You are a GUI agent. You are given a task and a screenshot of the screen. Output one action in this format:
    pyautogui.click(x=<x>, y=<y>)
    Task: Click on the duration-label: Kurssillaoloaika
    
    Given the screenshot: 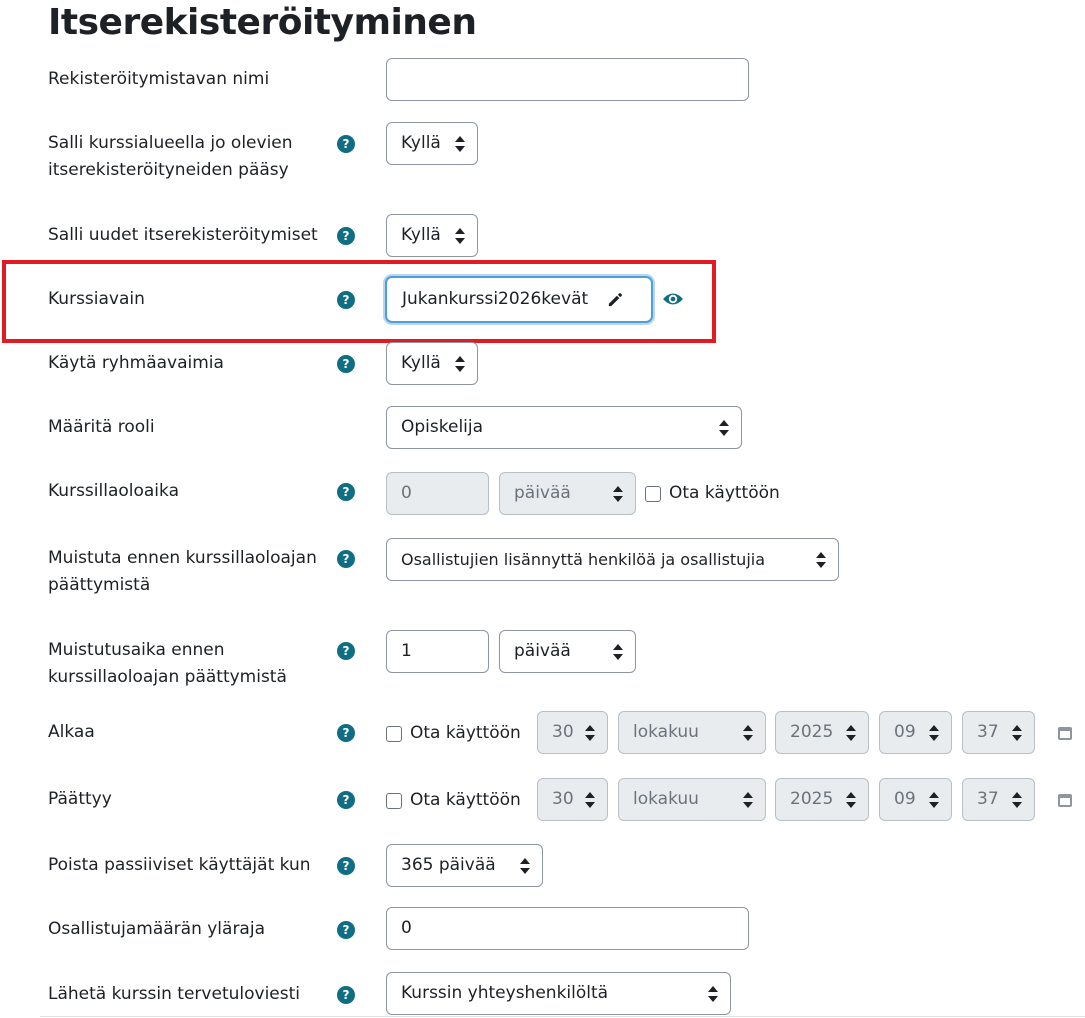 What is the action you would take?
    pyautogui.click(x=113, y=491)
    